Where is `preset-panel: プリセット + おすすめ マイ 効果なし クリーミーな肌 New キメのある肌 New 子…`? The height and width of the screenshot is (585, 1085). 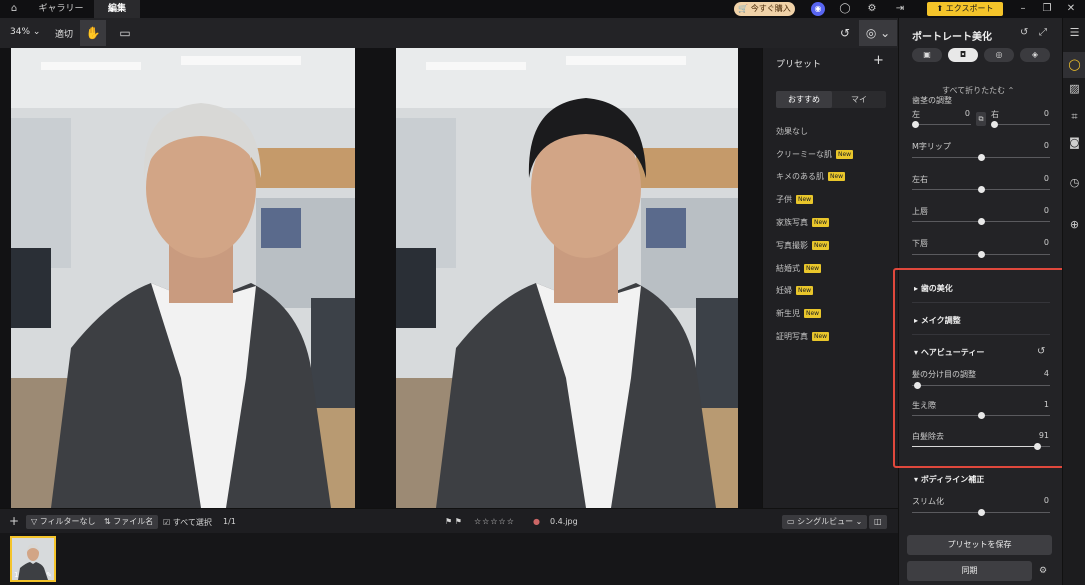 preset-panel: プリセット + おすすめ マイ 効果なし クリーミーな肌 New キメのある肌 New 子… is located at coordinates (830, 278).